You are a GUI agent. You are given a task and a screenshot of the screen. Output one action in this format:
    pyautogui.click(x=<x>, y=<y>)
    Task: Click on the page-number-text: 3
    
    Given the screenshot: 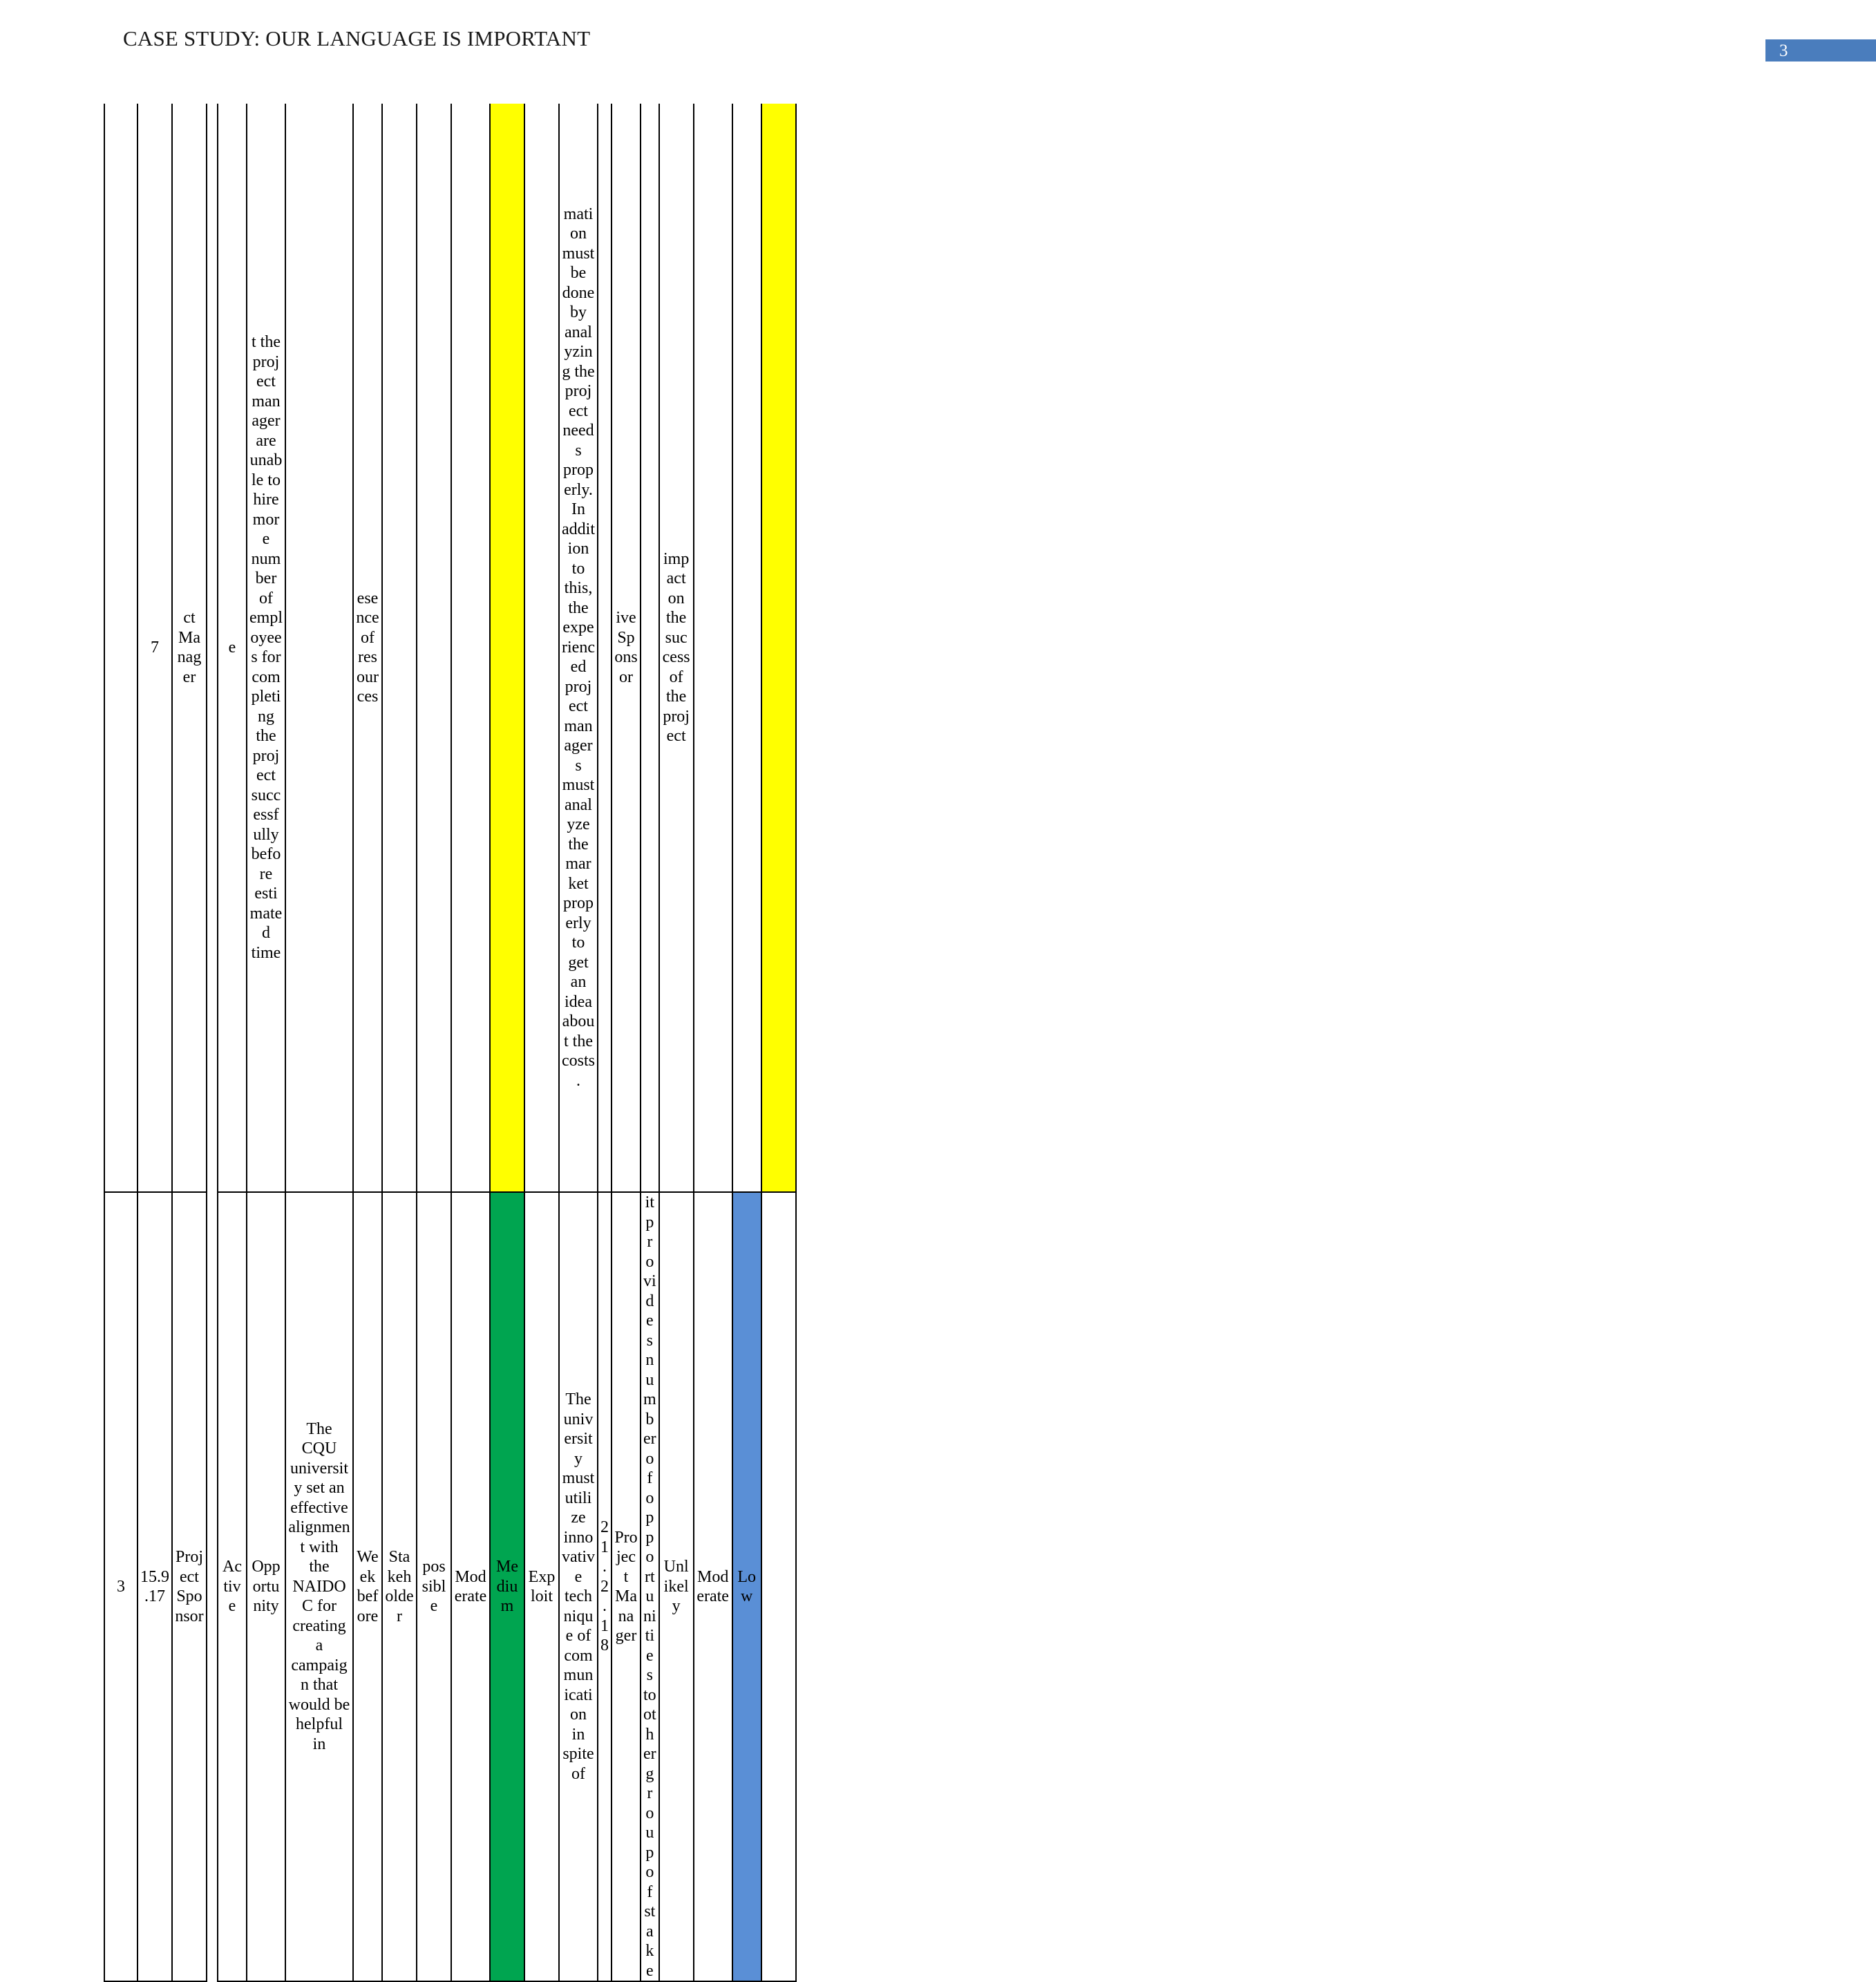 What is the action you would take?
    pyautogui.click(x=1783, y=51)
    